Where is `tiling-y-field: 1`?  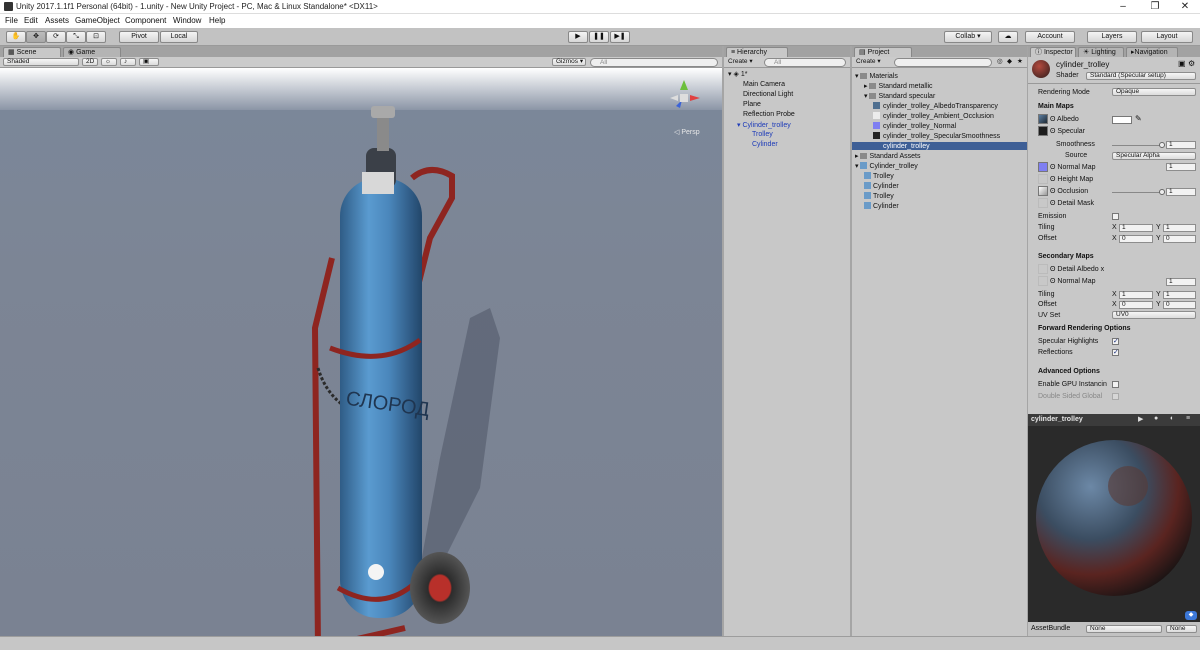
tiling-y-field: 1 is located at coordinates (1179, 228).